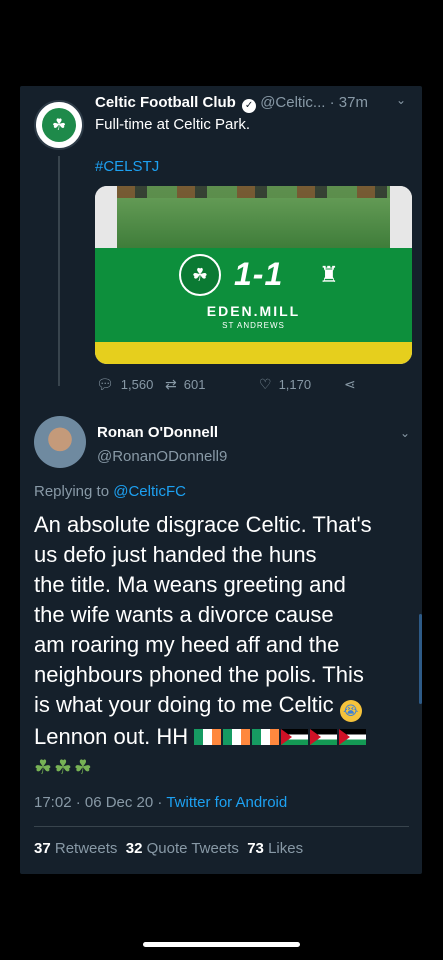 This screenshot has height=960, width=443. What do you see at coordinates (253, 325) in the screenshot?
I see `sponsor-subtitle: ST ANDREWS` at bounding box center [253, 325].